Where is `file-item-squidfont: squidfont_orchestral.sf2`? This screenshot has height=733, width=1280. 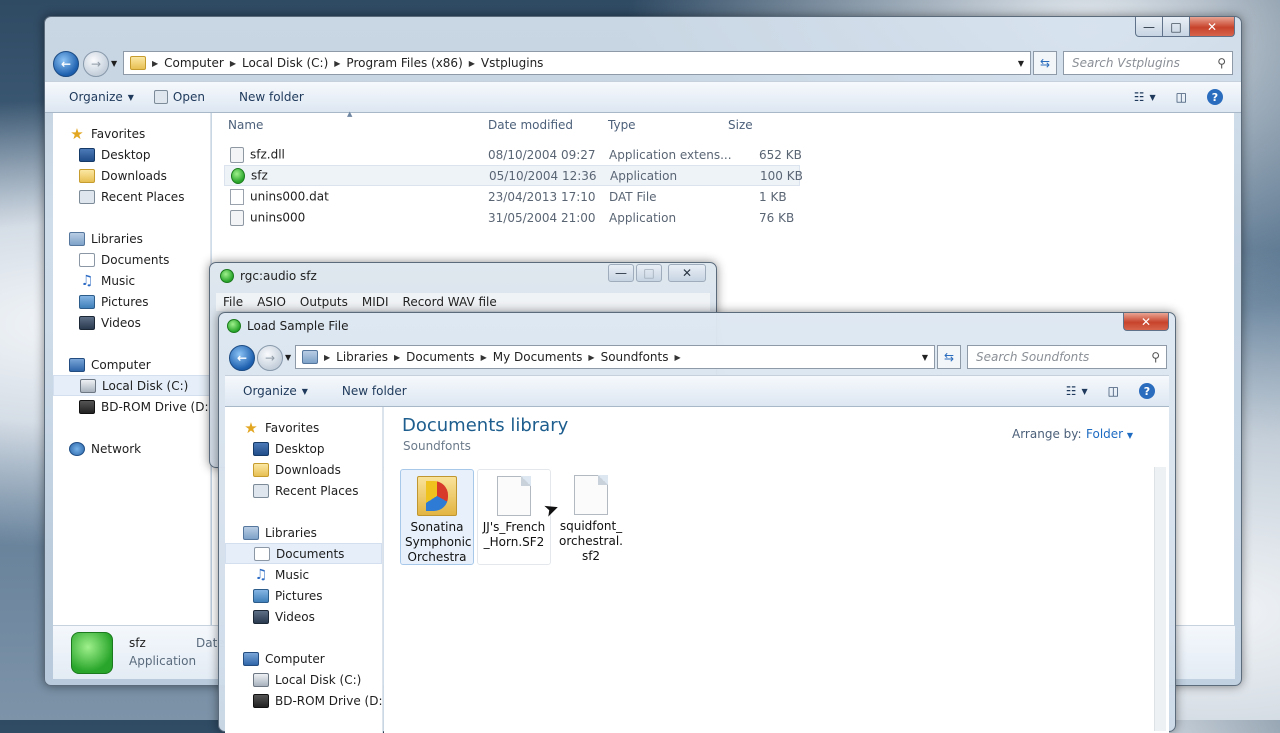
file-item-squidfont: squidfont_orchestral.sf2 is located at coordinates (591, 517).